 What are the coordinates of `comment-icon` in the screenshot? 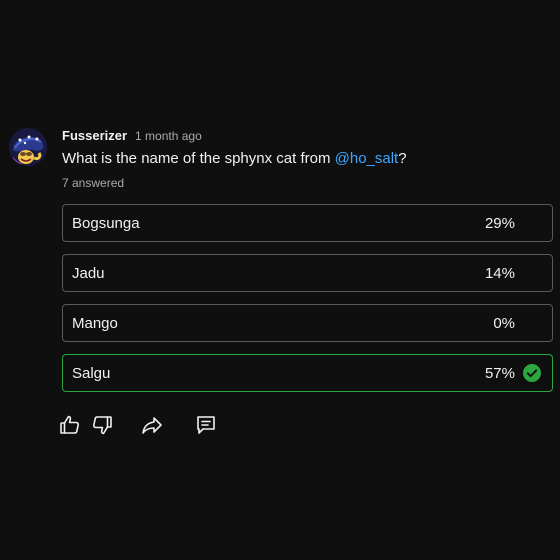 It's located at (206, 425).